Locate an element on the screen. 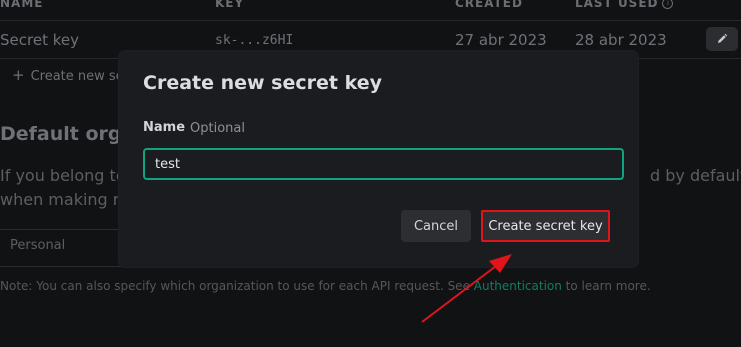 The width and height of the screenshot is (741, 347). col-header-name: NAME is located at coordinates (22, 5).